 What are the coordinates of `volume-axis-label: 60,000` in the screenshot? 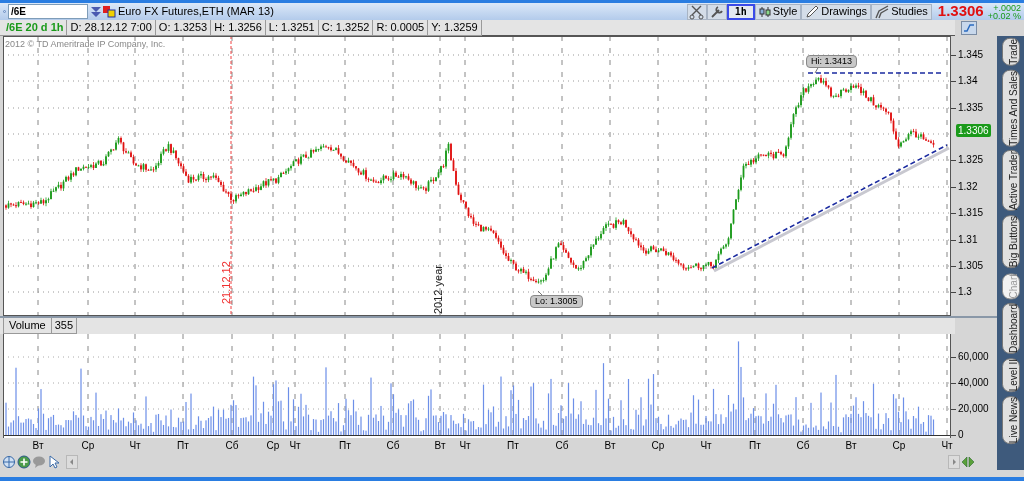 It's located at (973, 357).